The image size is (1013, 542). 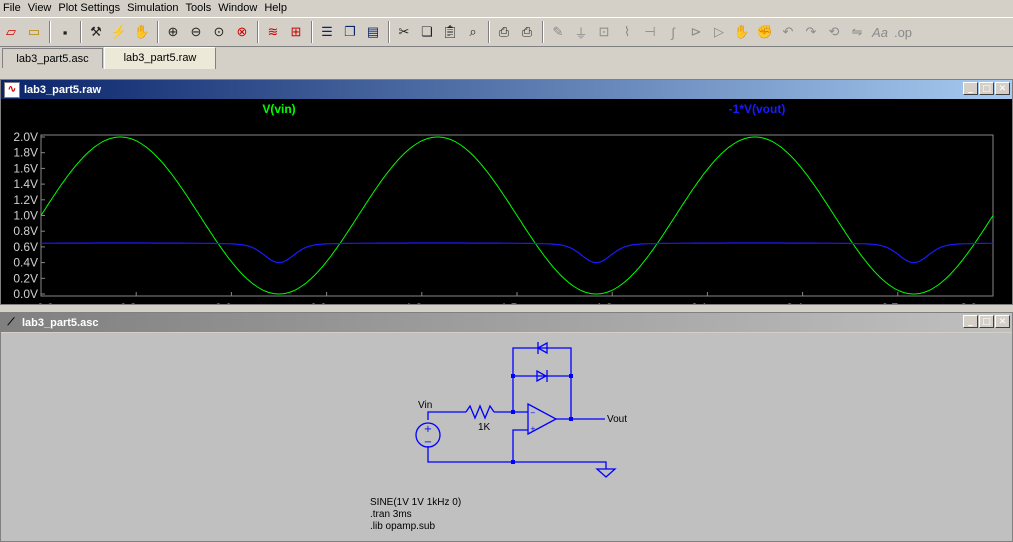 I want to click on menu-simulation: Simulation, so click(x=153, y=8).